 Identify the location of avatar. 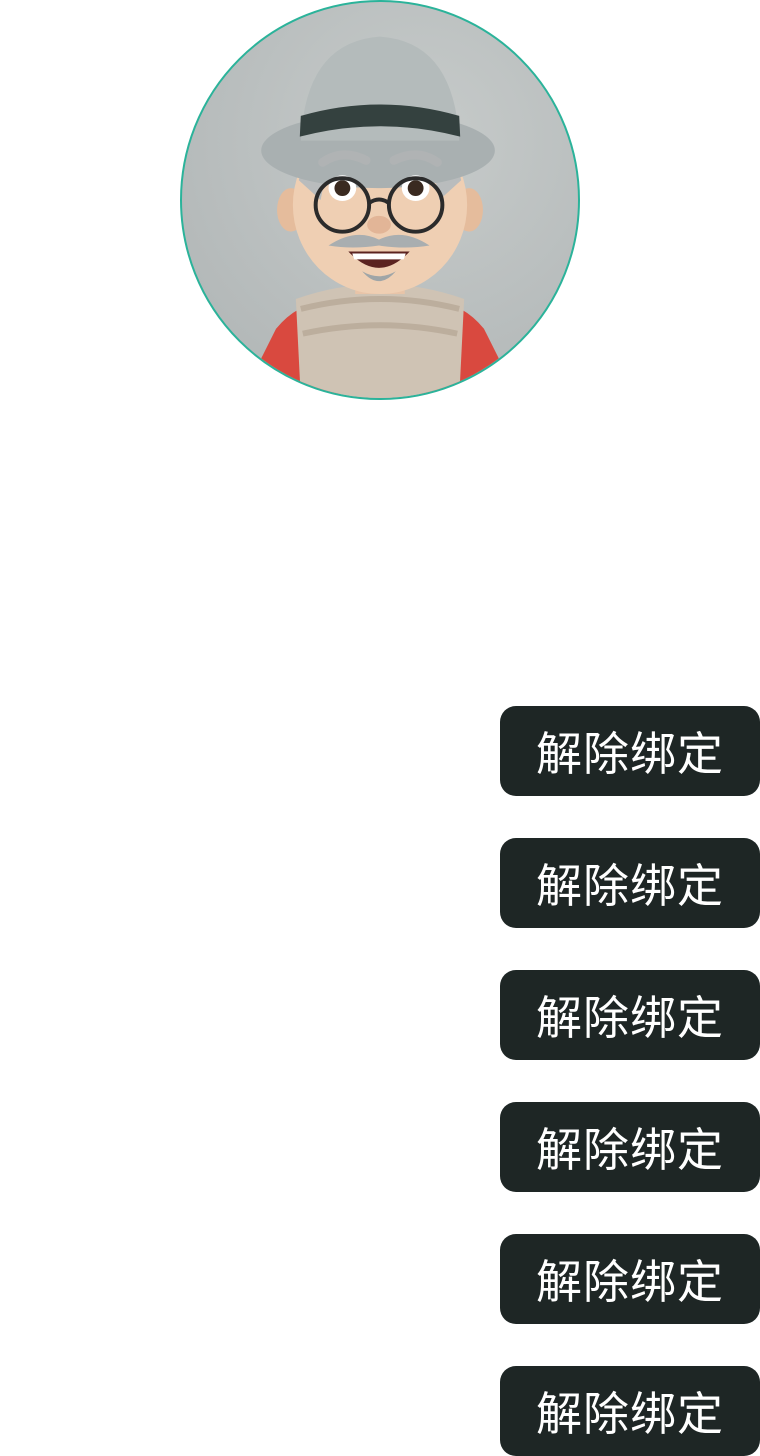
(380, 200).